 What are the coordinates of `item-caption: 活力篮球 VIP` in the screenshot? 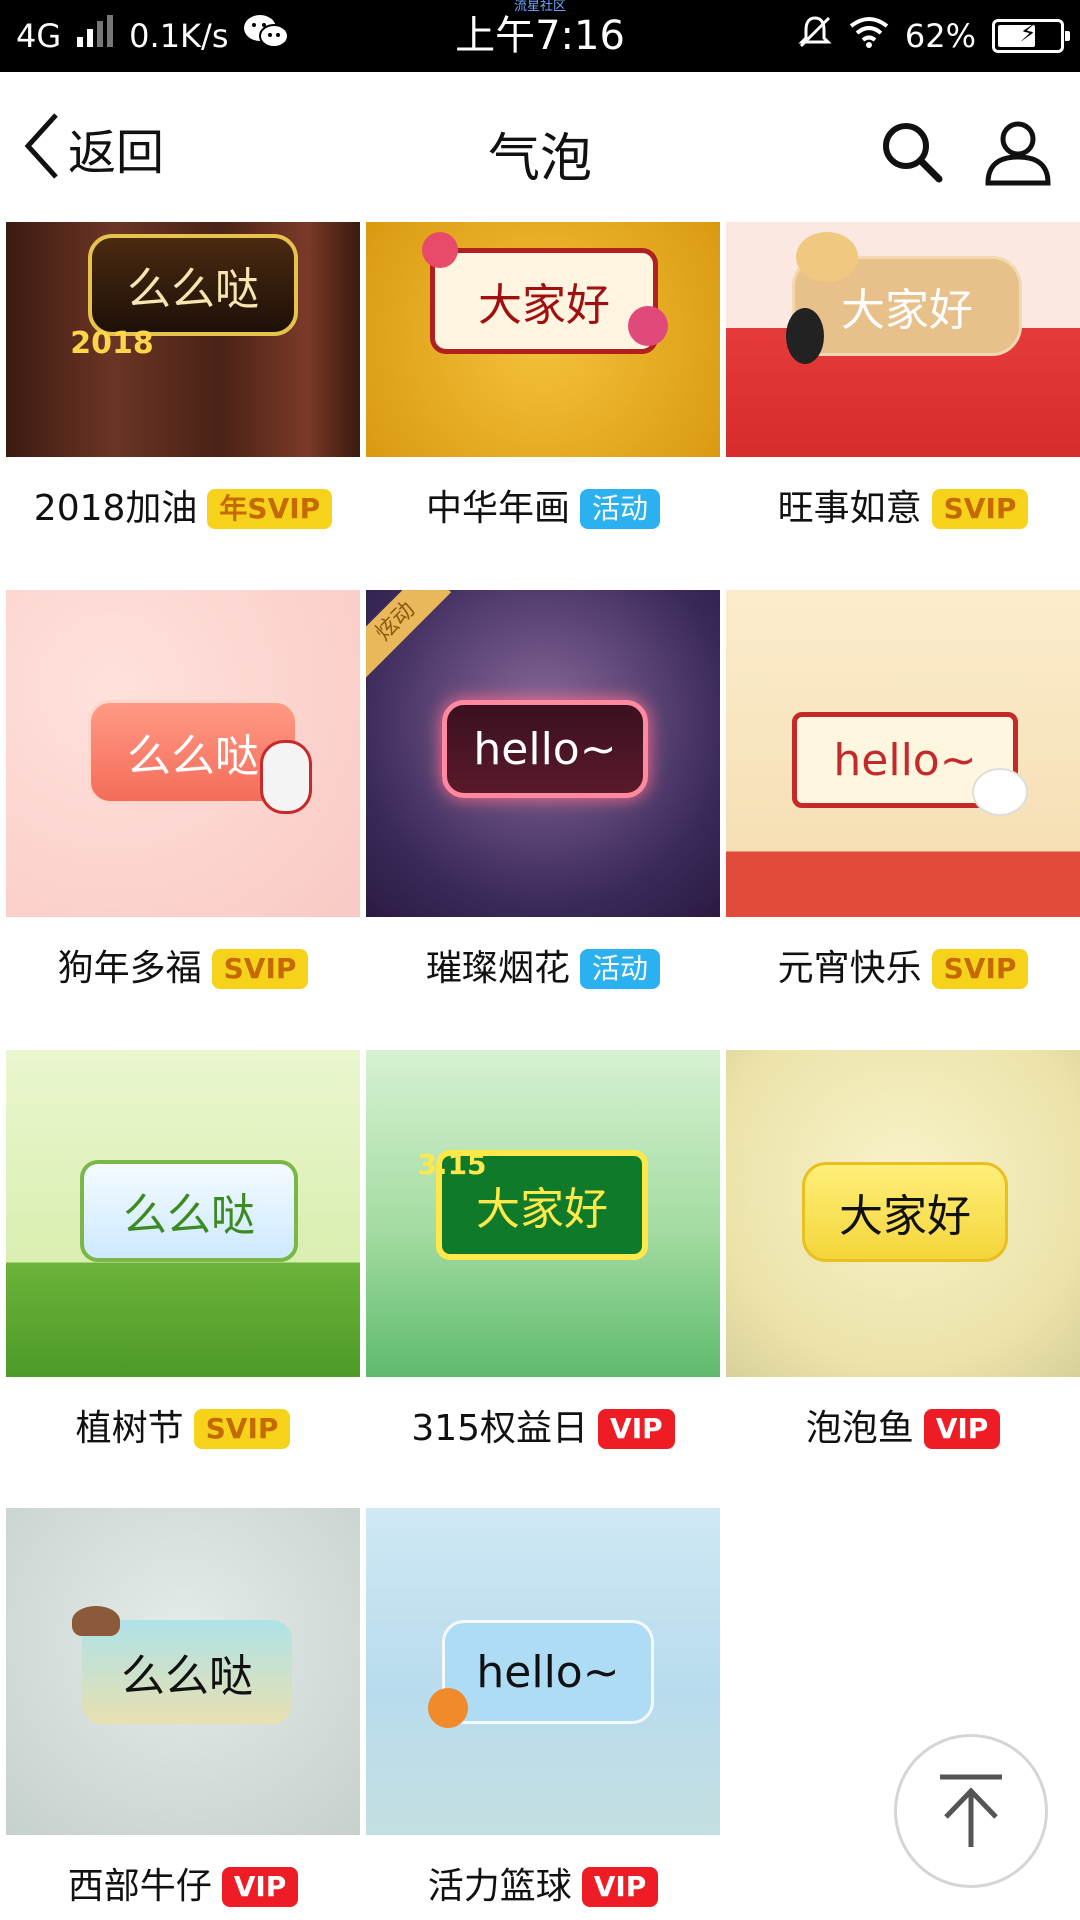 It's located at (543, 1877).